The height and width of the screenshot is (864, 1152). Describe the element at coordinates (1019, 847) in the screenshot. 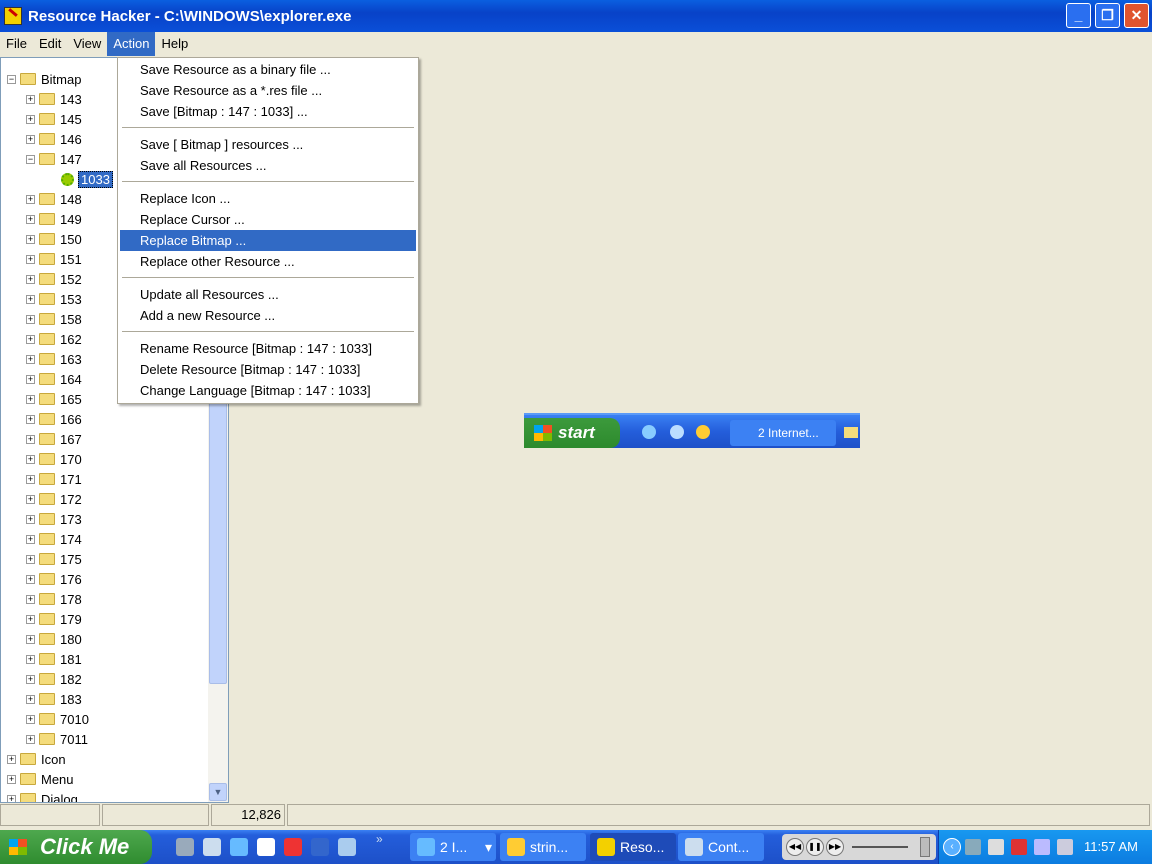

I see `security-icon` at that location.